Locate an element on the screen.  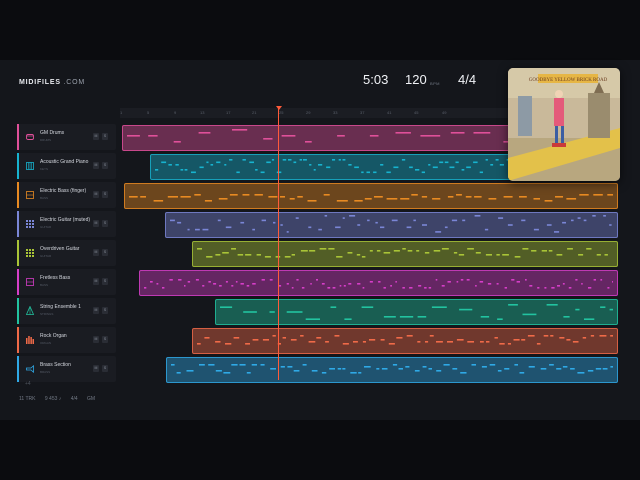
track-header-electric-guitar-muted: Electric Guitar (muted) GUITAR M S is located at coordinates (66, 224).